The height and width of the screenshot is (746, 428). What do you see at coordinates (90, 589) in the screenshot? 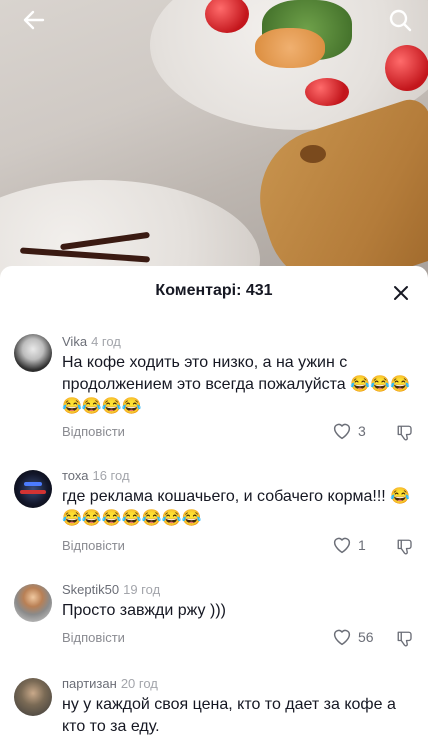
I see `comment-username: Skeptik50` at bounding box center [90, 589].